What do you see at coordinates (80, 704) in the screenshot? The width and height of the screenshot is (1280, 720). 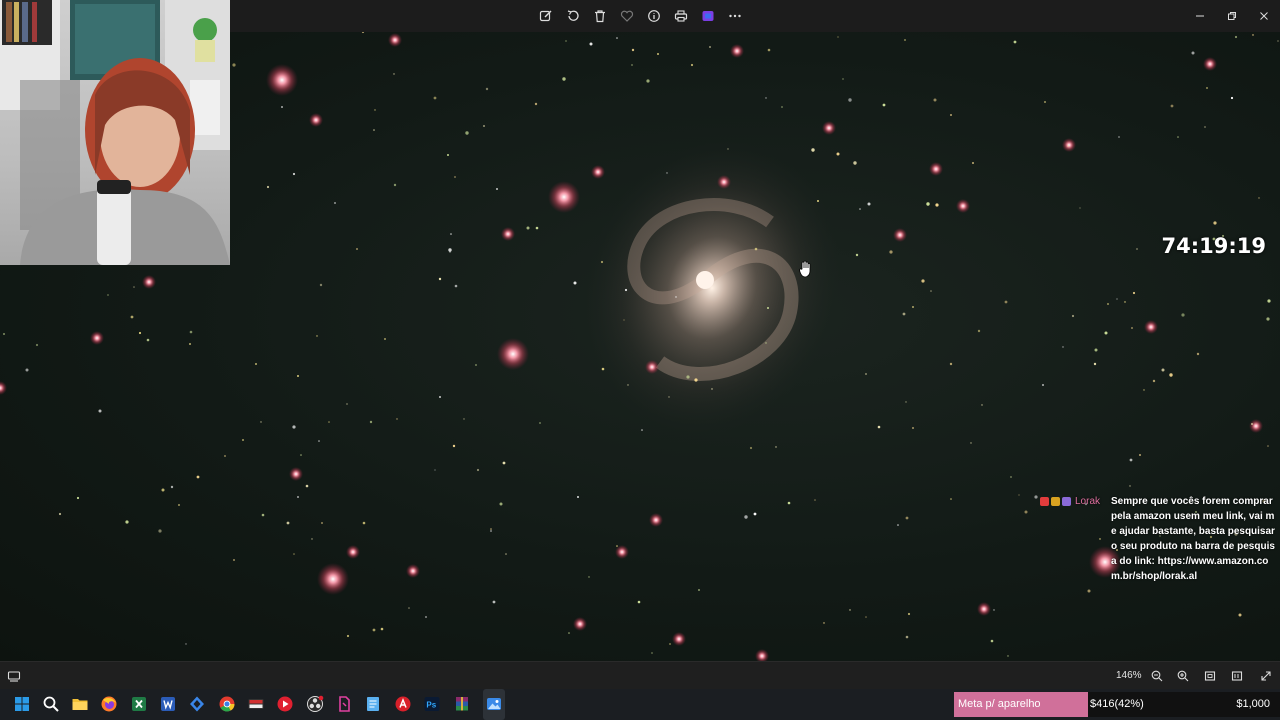 I see `taskbar-file-explorer` at bounding box center [80, 704].